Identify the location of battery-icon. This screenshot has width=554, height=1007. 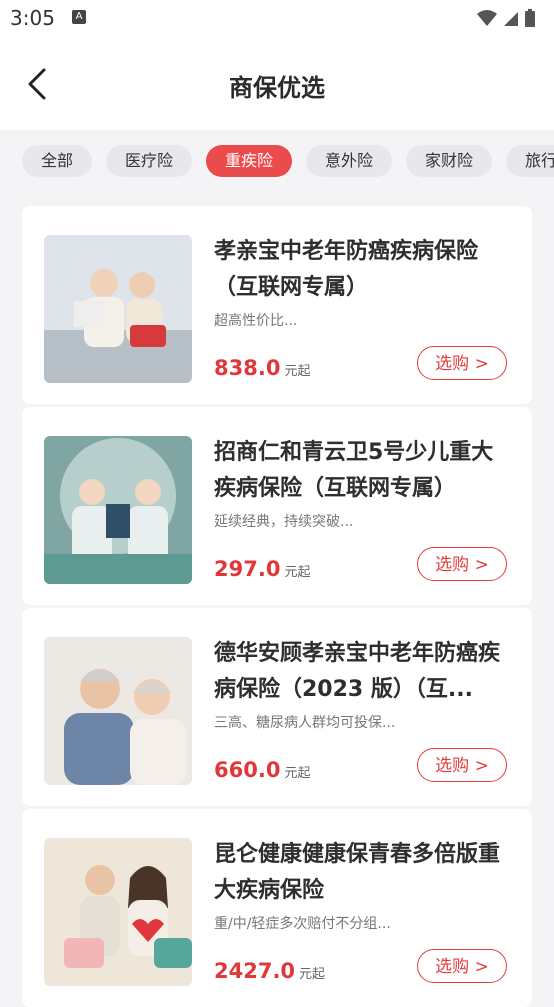
(530, 18).